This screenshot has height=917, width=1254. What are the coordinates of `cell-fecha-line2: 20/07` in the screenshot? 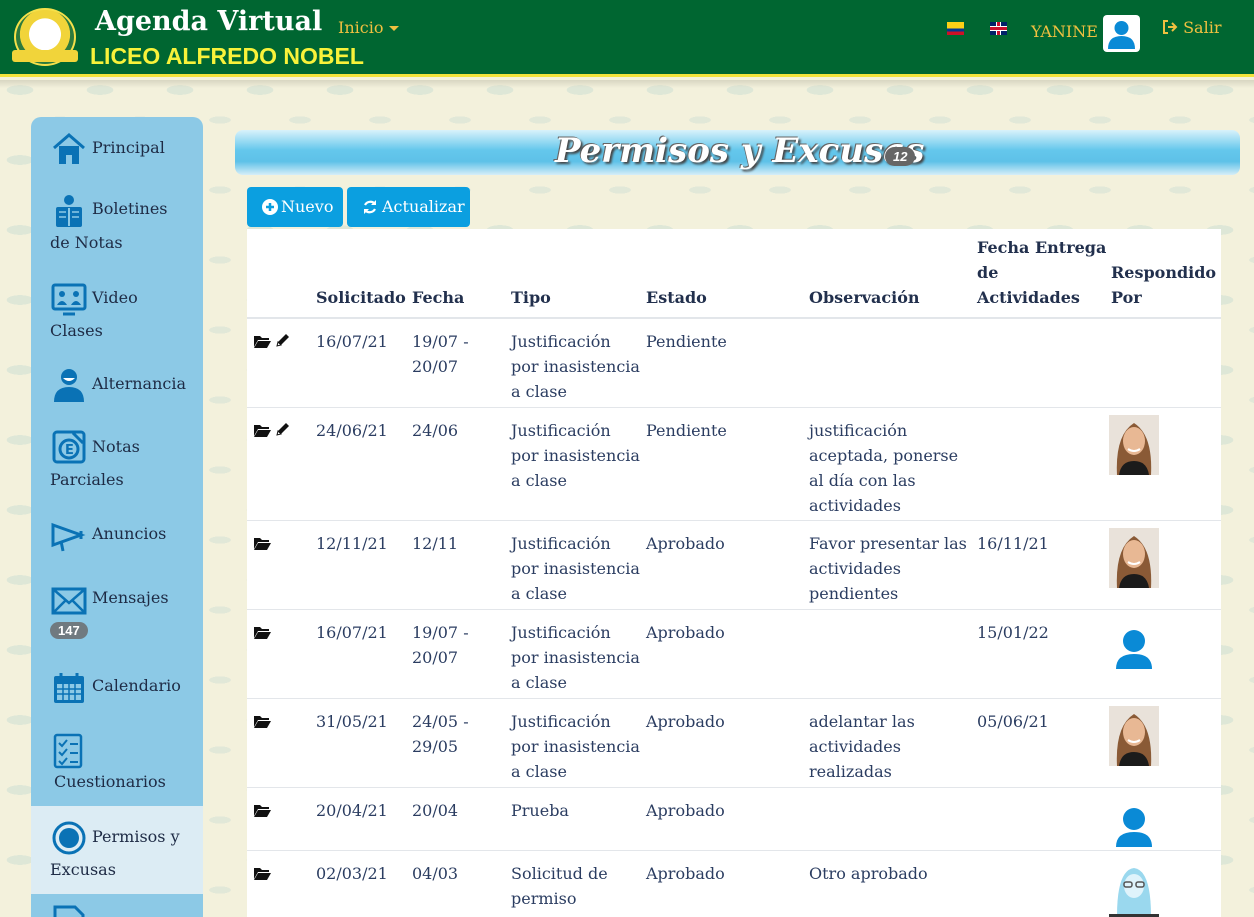 It's located at (435, 657).